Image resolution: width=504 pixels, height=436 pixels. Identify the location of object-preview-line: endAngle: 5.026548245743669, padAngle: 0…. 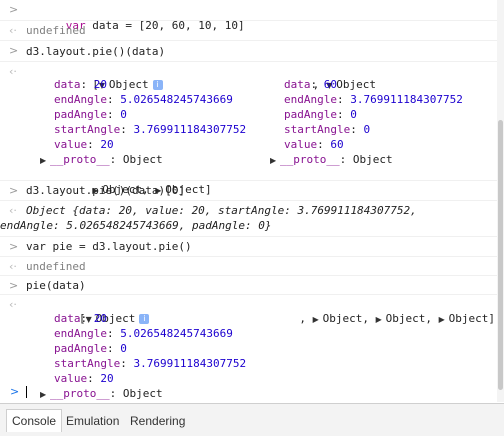
(248, 225).